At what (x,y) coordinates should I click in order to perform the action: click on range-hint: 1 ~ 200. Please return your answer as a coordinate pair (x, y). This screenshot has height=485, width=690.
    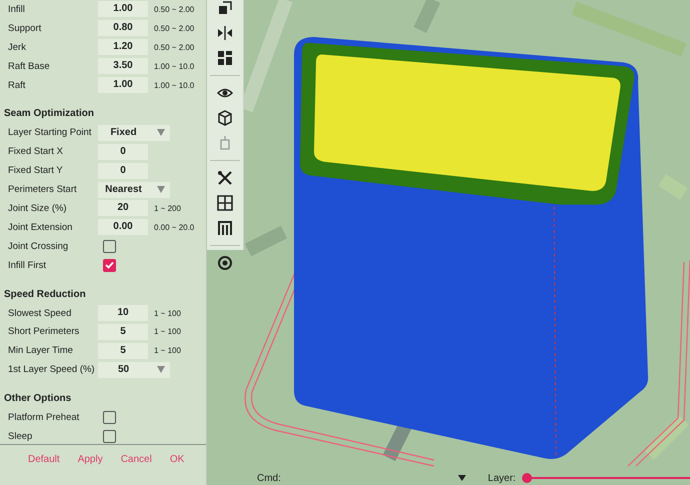
    Looking at the image, I should click on (167, 208).